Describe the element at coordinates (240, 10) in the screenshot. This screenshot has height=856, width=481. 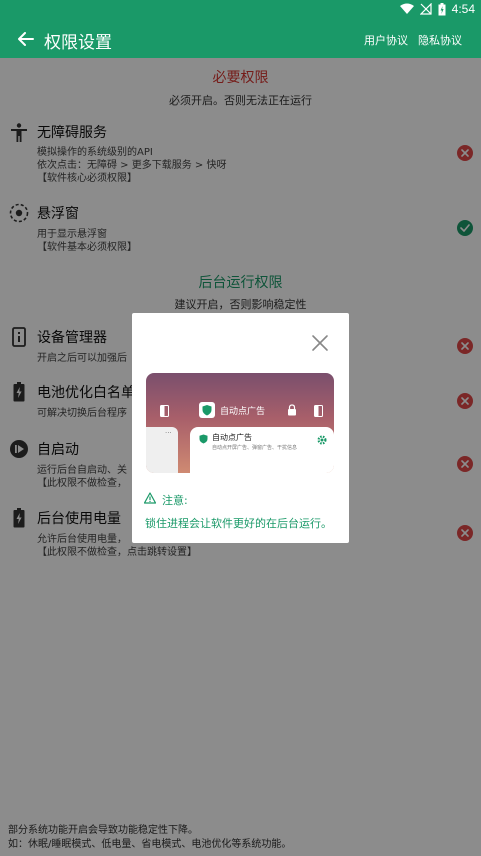
I see `status-bar: 4:54` at that location.